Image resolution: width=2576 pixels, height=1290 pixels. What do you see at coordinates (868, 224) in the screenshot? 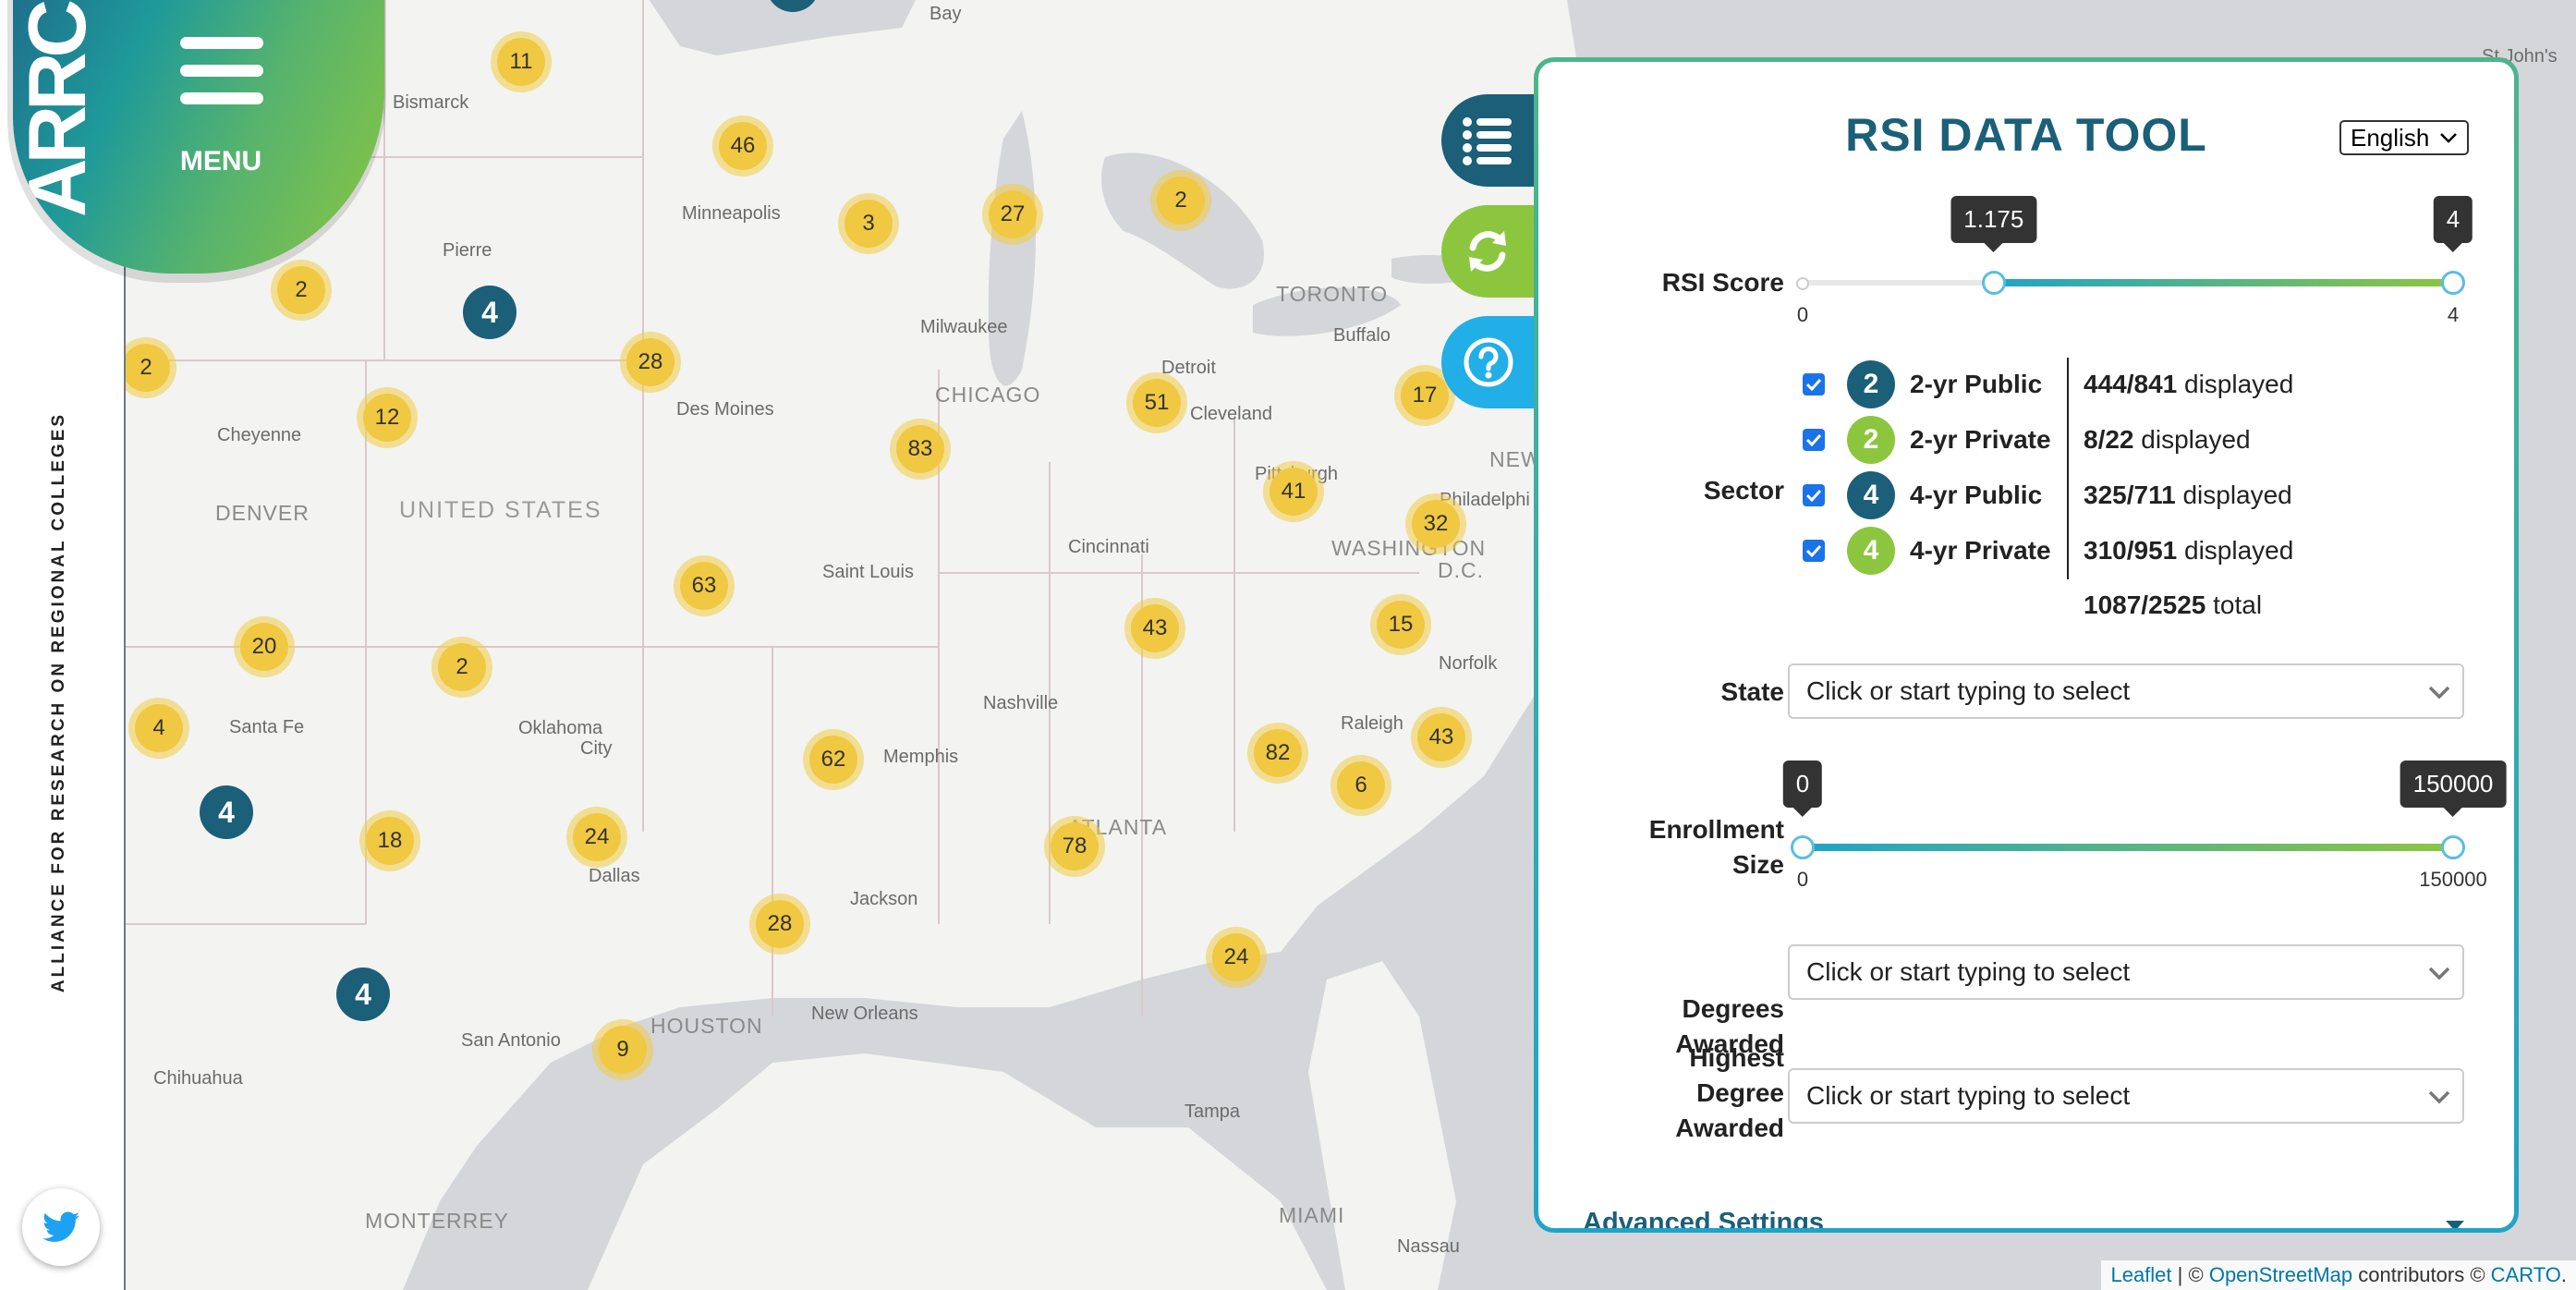
I see `map-cluster: 3` at bounding box center [868, 224].